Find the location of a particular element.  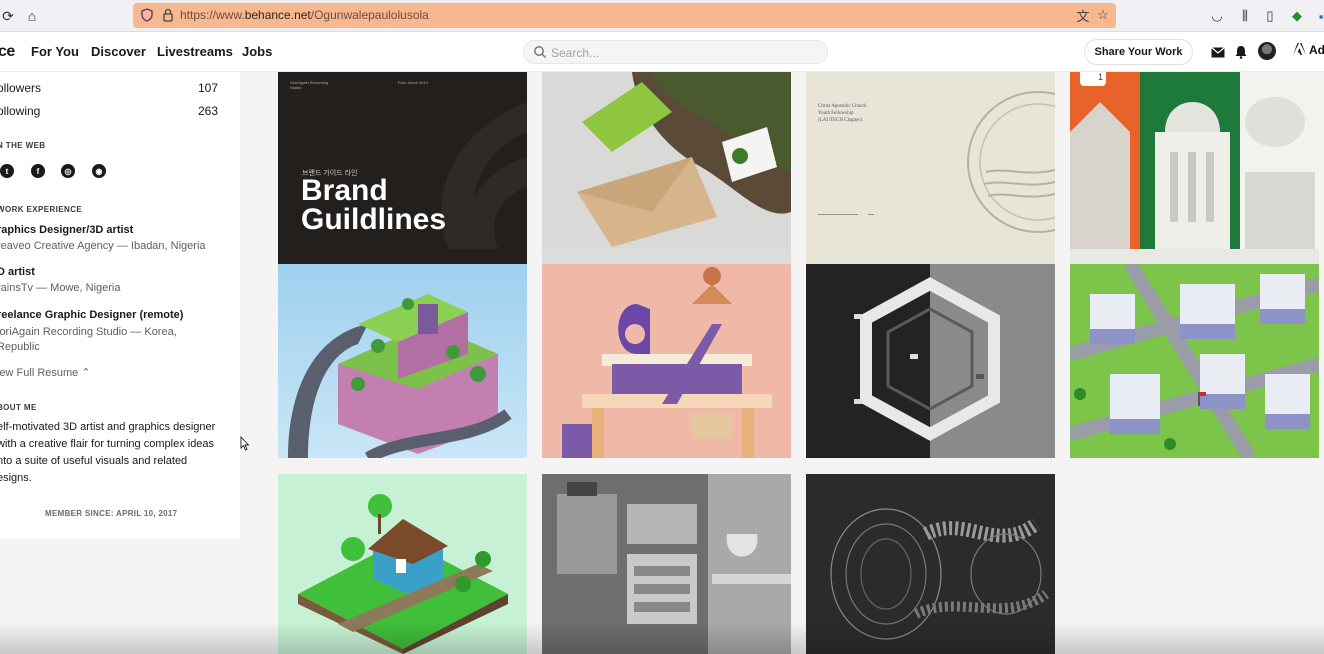

brand-title-line2: Guildlines is located at coordinates (374, 219).